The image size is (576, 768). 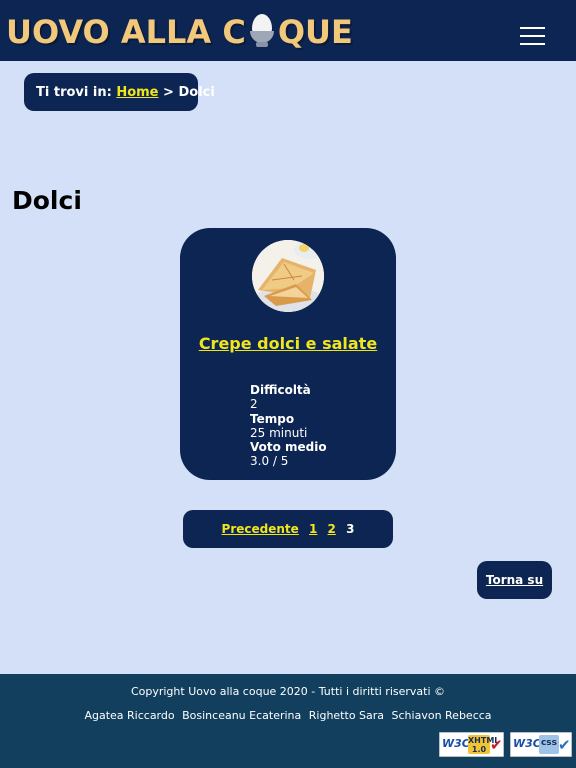 I want to click on breadcrumb-current: Dolci, so click(x=196, y=92).